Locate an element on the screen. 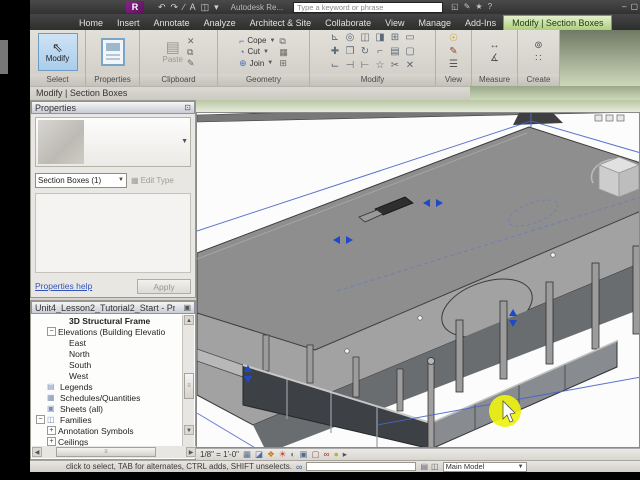 The height and width of the screenshot is (480, 640). copy-icon: ⧉ is located at coordinates (191, 52).